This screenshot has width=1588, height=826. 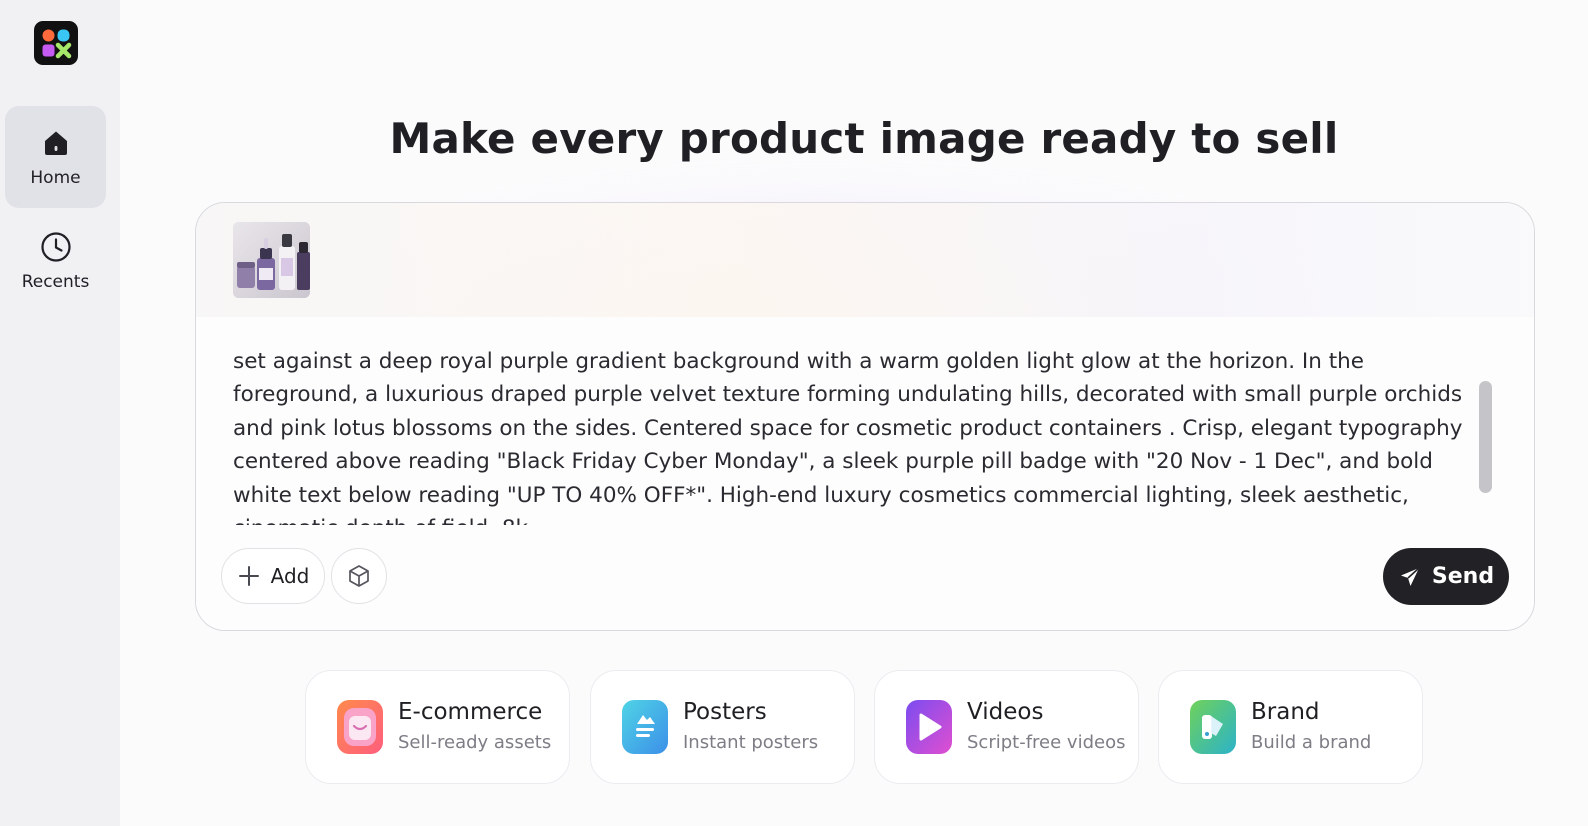 I want to click on card-subtitle: Script-free videos, so click(x=1046, y=742).